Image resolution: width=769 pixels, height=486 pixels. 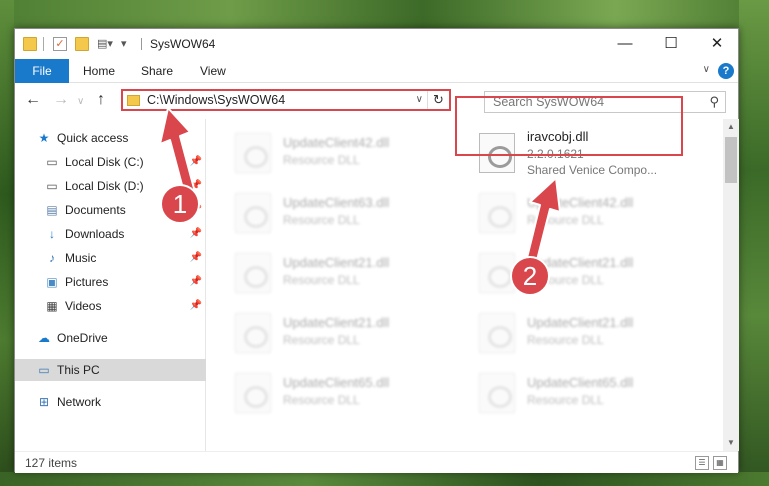 I want to click on sidebar-item-quick-access: ★ Quick access, so click(x=110, y=138).